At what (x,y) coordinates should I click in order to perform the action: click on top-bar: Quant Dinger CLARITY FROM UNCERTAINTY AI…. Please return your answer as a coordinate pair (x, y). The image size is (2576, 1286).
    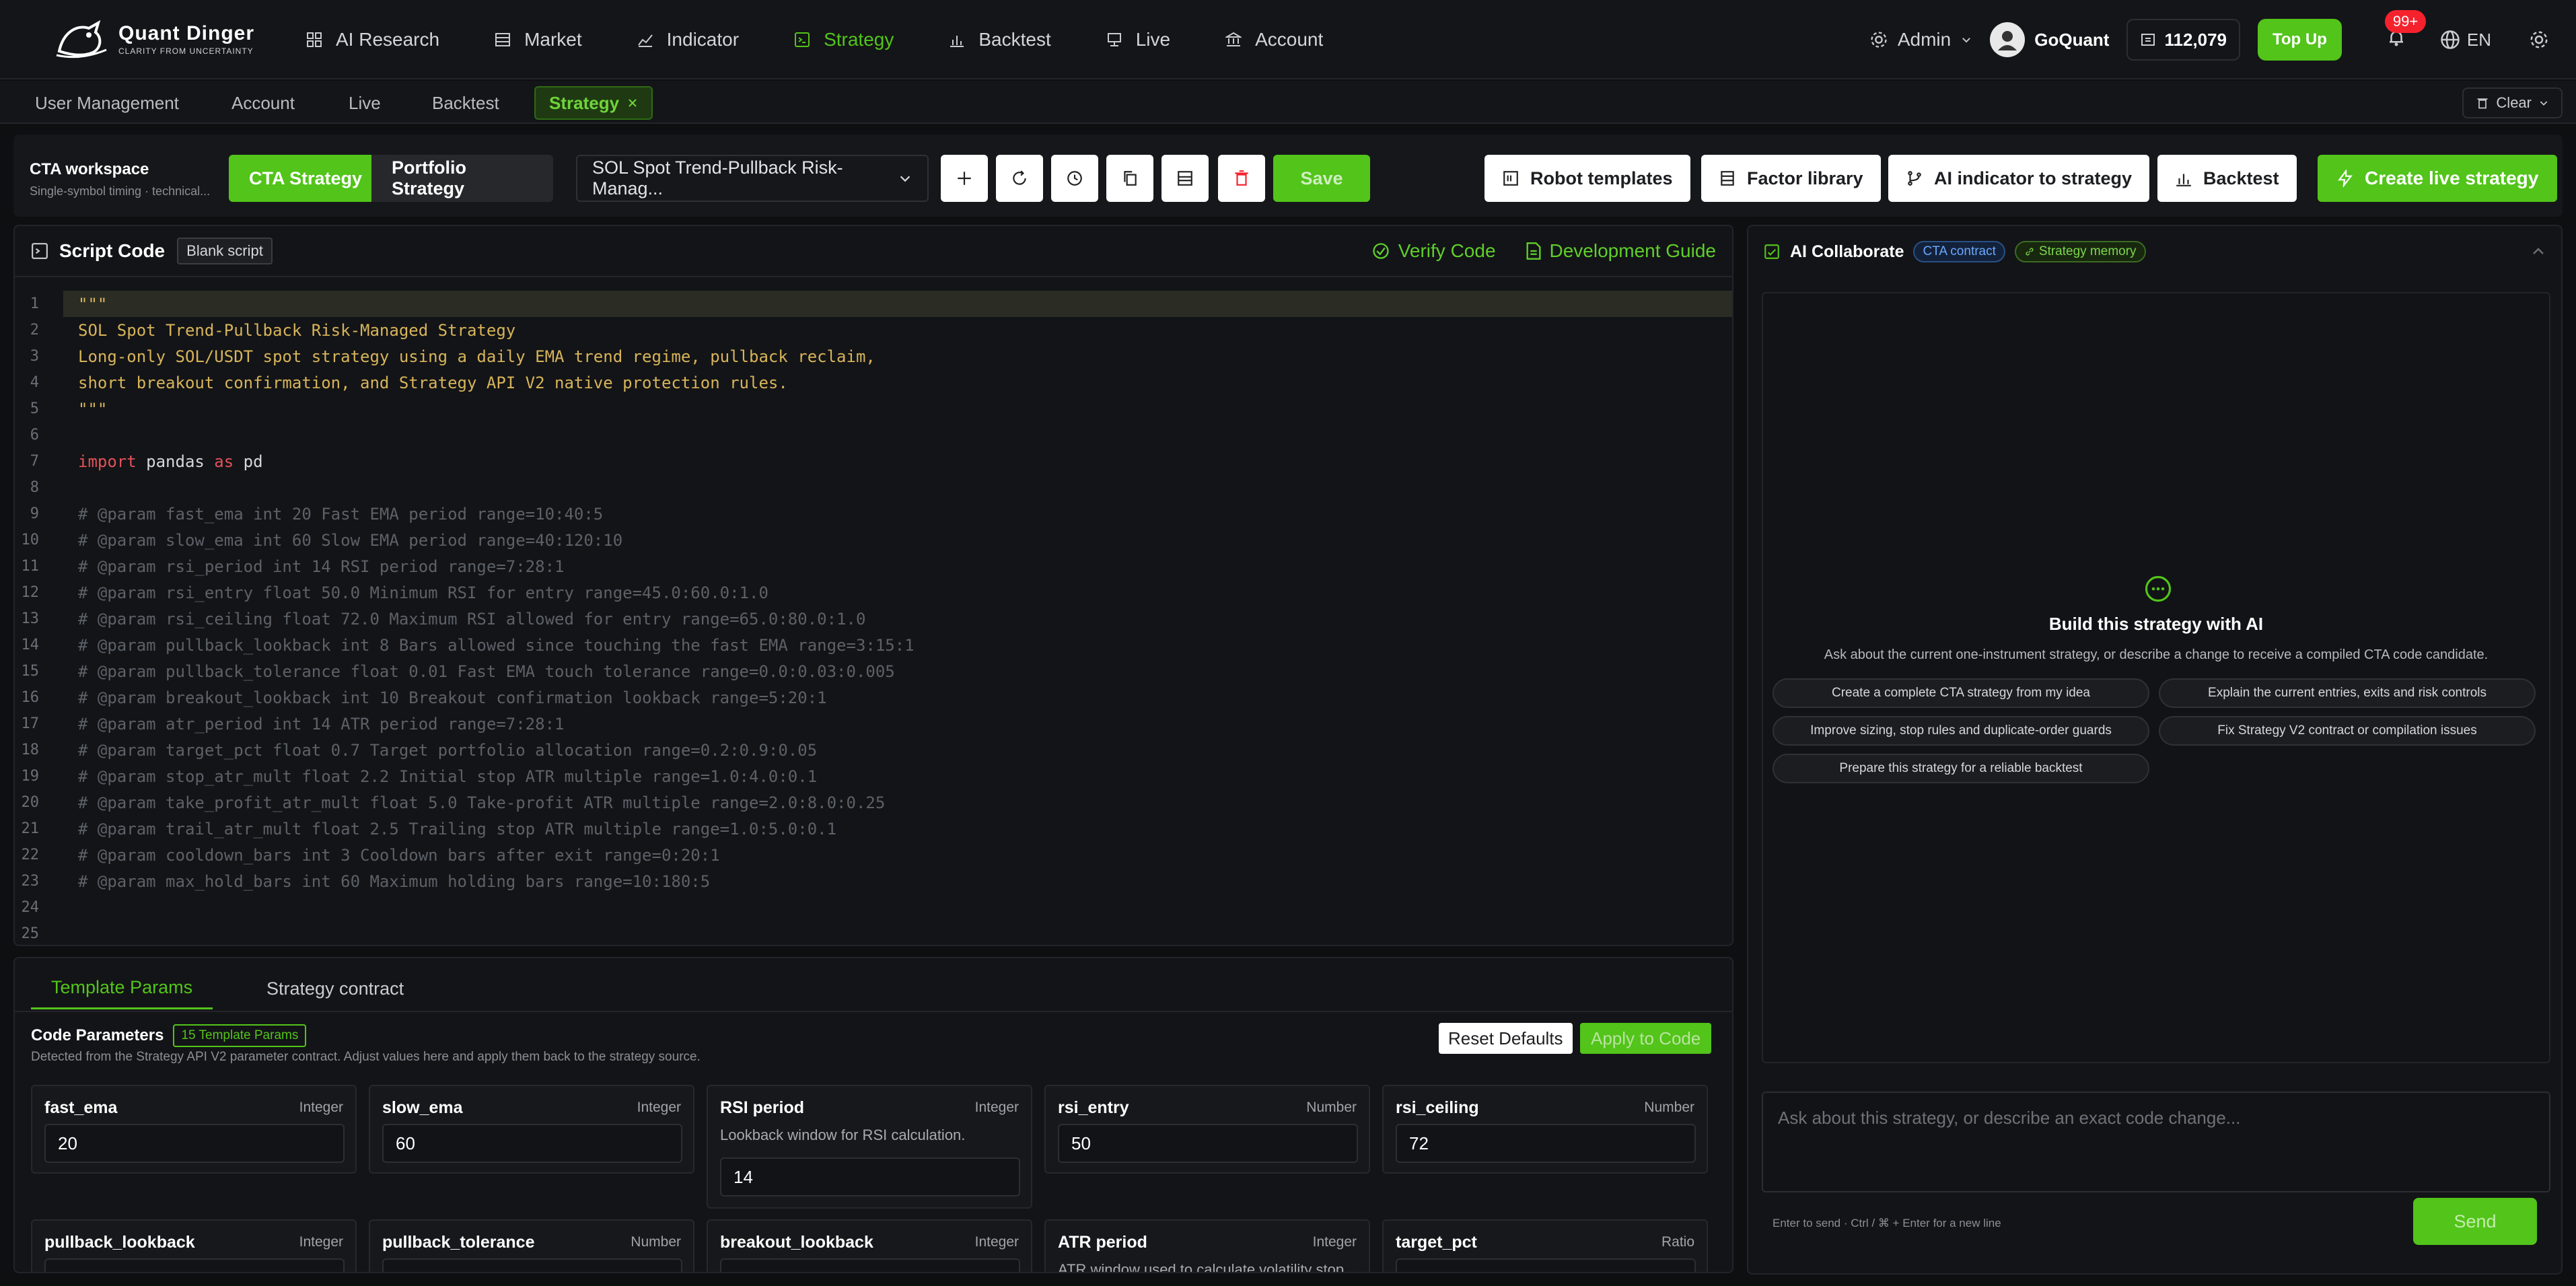
    Looking at the image, I should click on (1288, 39).